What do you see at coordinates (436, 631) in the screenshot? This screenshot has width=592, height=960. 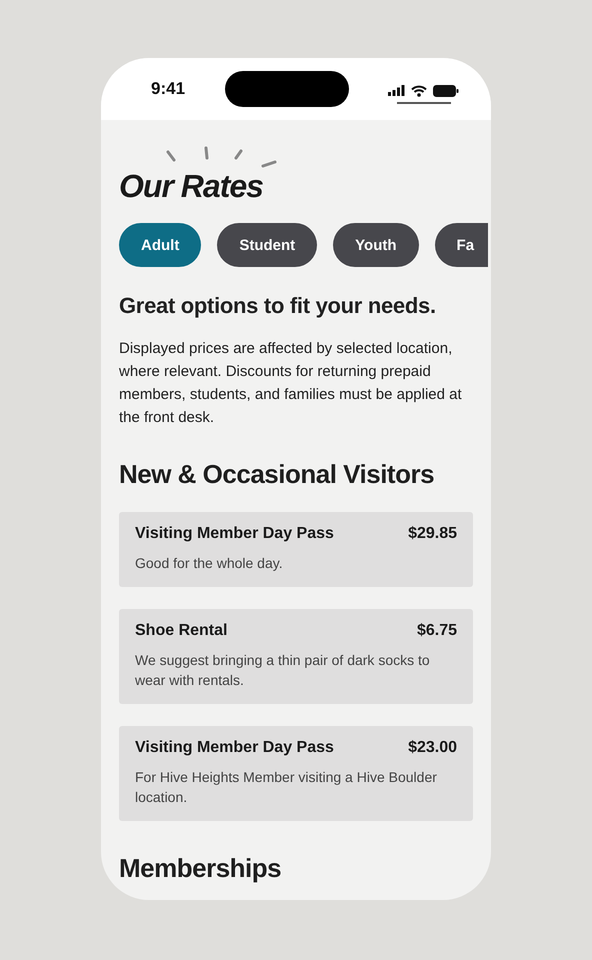 I see `rate-price: $6.75` at bounding box center [436, 631].